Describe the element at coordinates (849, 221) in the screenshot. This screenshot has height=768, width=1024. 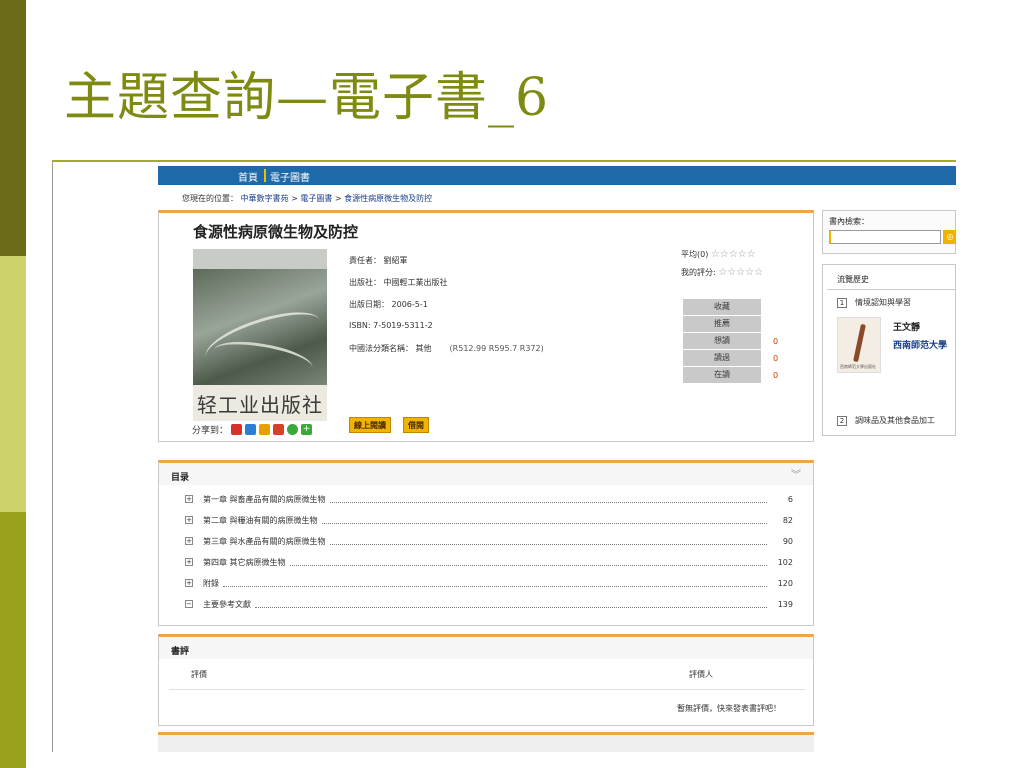
I see `in-book-search-label: 書內檢索：` at that location.